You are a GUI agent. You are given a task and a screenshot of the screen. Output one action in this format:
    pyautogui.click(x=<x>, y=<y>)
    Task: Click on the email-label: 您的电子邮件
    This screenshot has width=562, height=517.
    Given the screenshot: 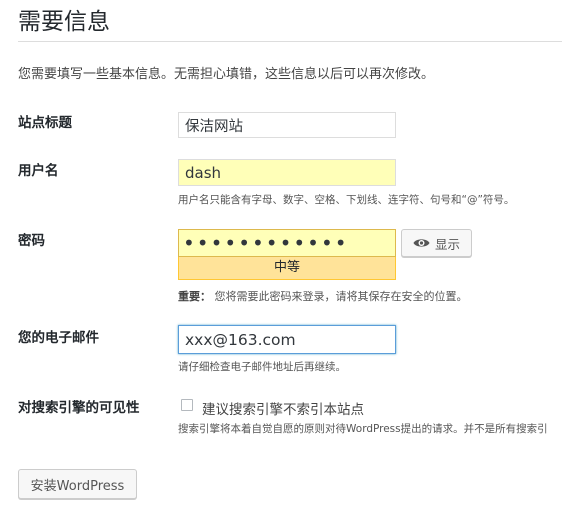 What is the action you would take?
    pyautogui.click(x=58, y=338)
    